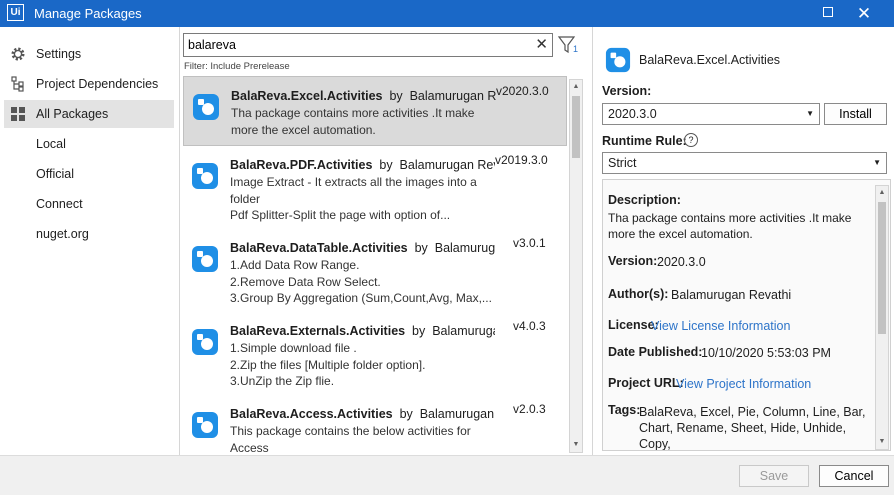 Image resolution: width=894 pixels, height=495 pixels. Describe the element at coordinates (720, 326) in the screenshot. I see `license-link: View License Information` at that location.